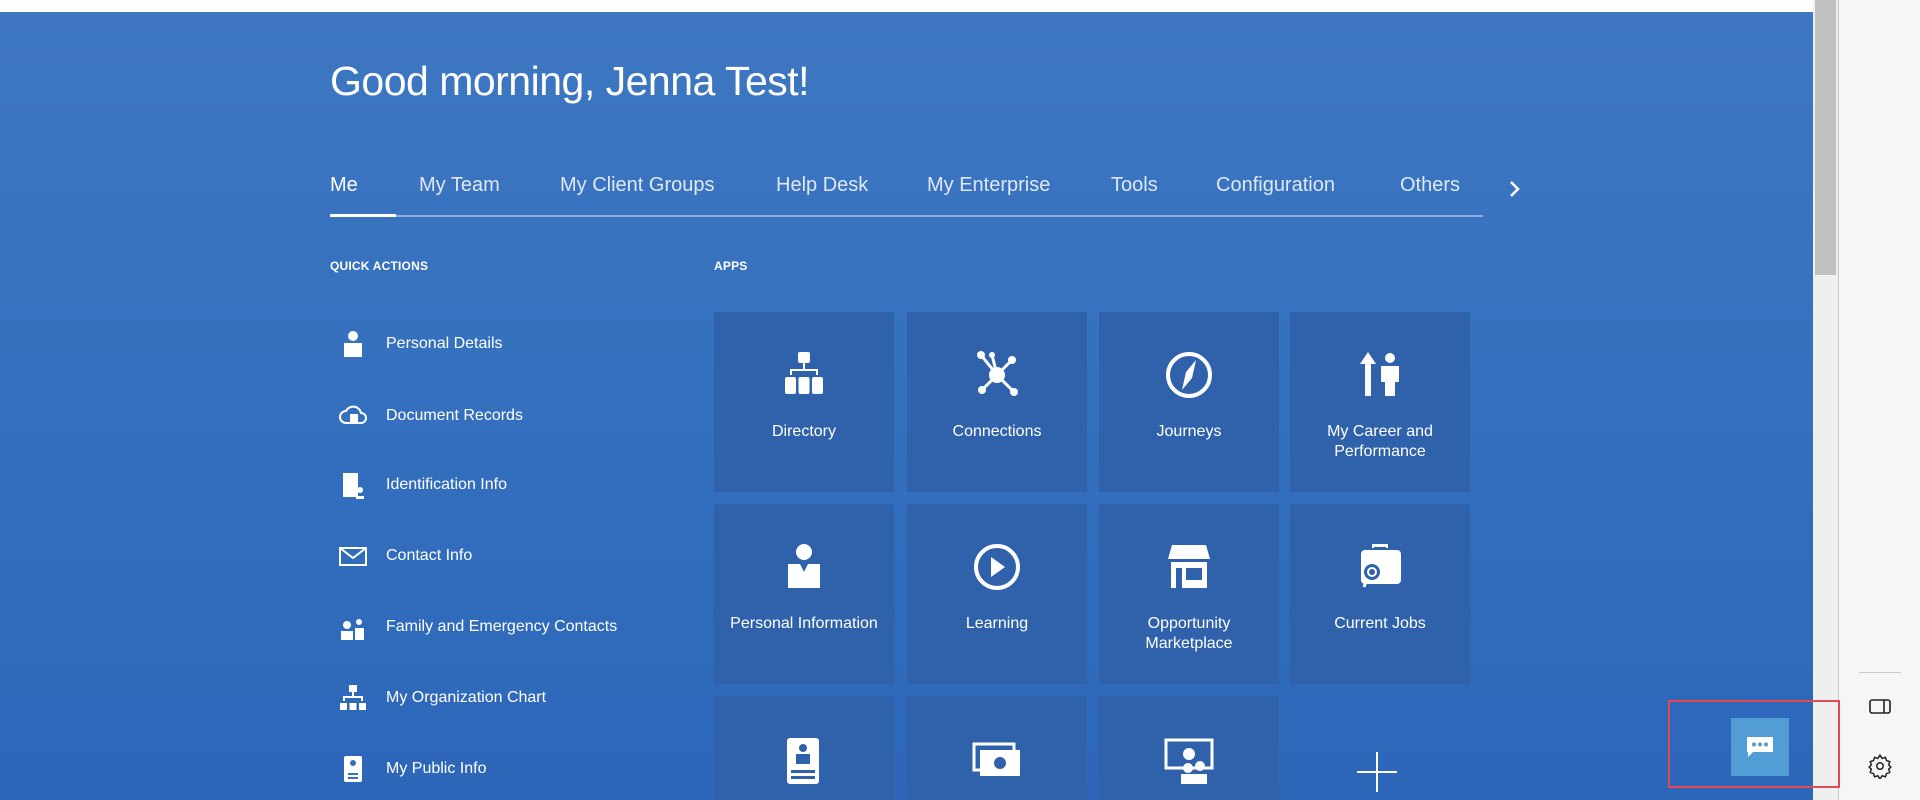 The image size is (1920, 800). I want to click on envelope-icon, so click(353, 556).